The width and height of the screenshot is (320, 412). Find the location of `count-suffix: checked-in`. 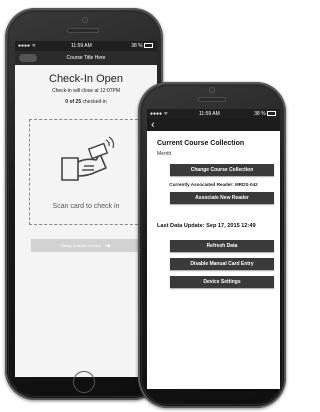

count-suffix: checked-in is located at coordinates (94, 102).